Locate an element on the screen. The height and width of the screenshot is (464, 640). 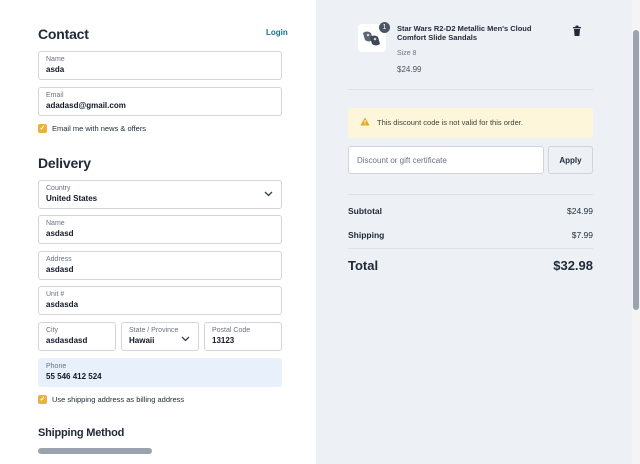
billing-same-checkbox: ✓ is located at coordinates (42, 399).